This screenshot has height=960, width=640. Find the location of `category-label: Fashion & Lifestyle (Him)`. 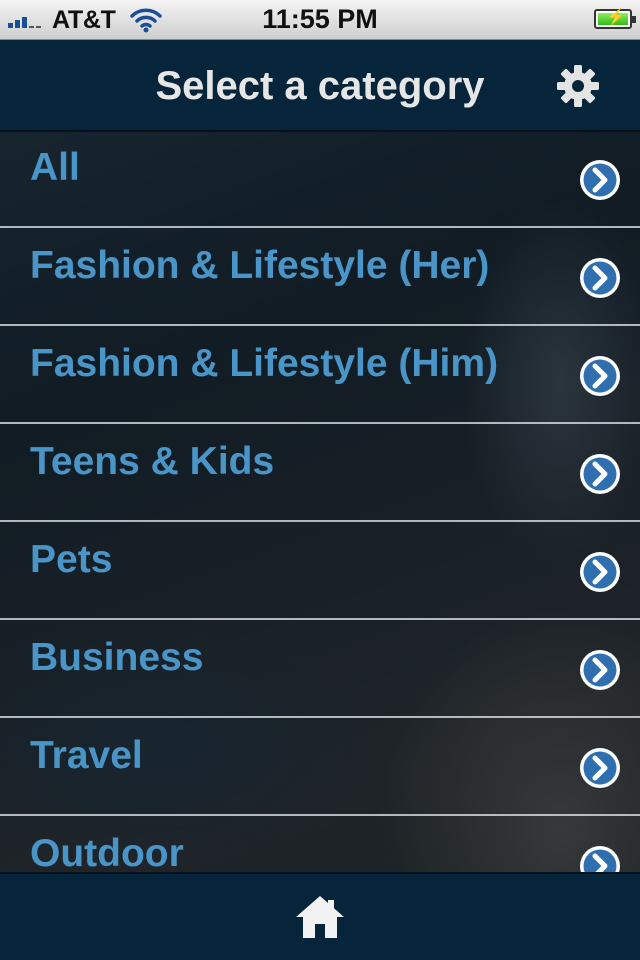

category-label: Fashion & Lifestyle (Him) is located at coordinates (264, 363).